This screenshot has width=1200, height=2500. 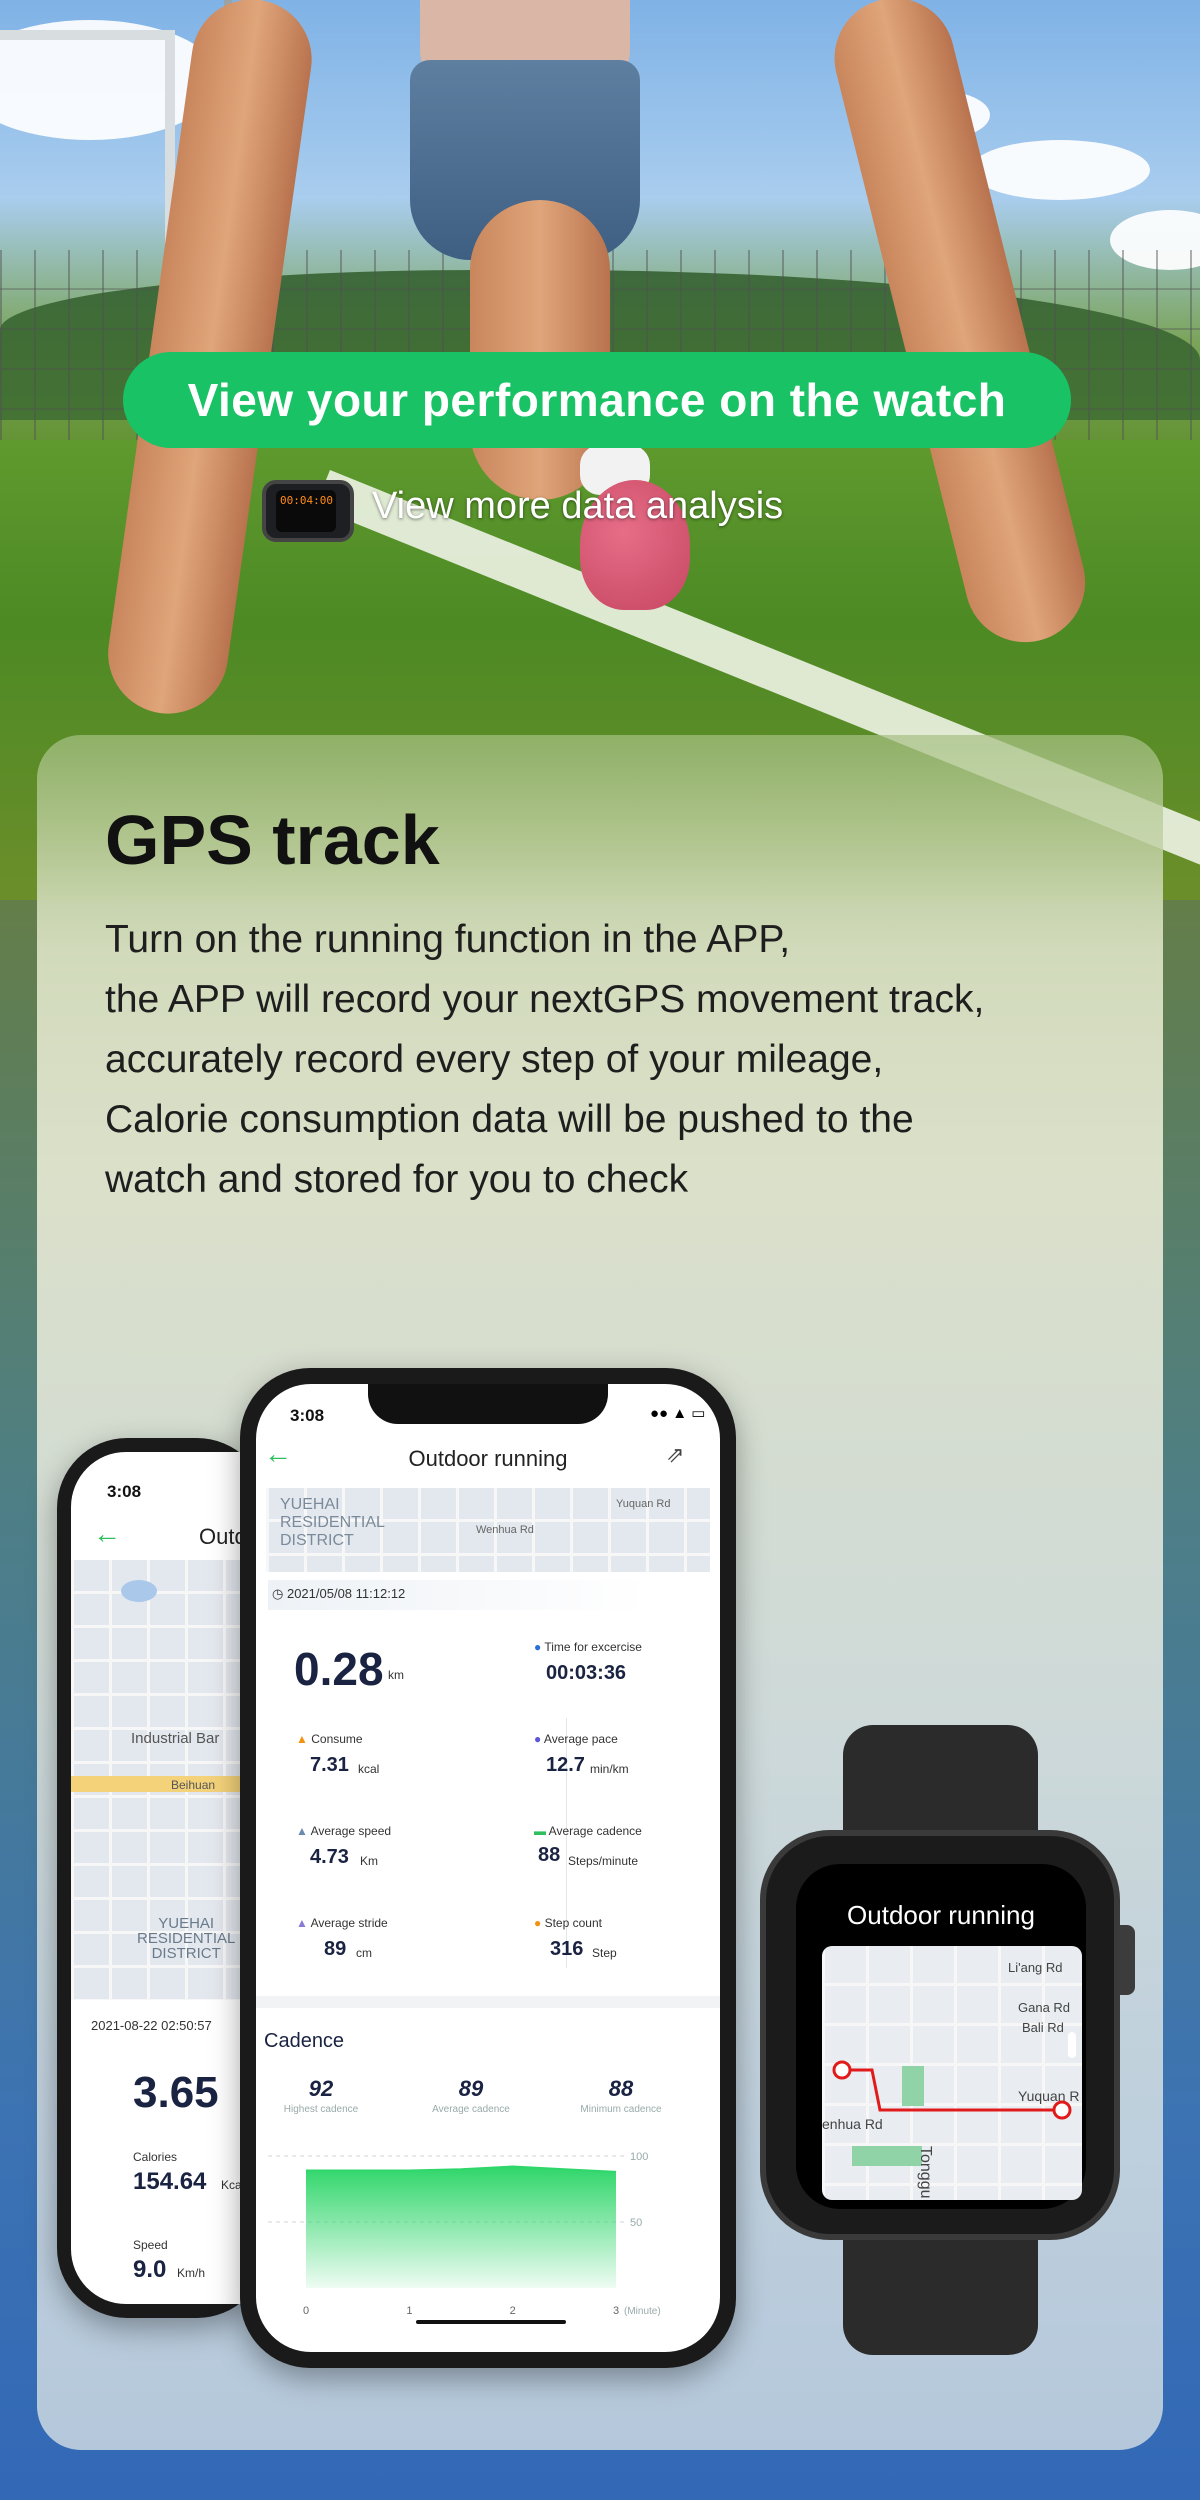 What do you see at coordinates (636, 2223) in the screenshot?
I see `y-tick-label: 50` at bounding box center [636, 2223].